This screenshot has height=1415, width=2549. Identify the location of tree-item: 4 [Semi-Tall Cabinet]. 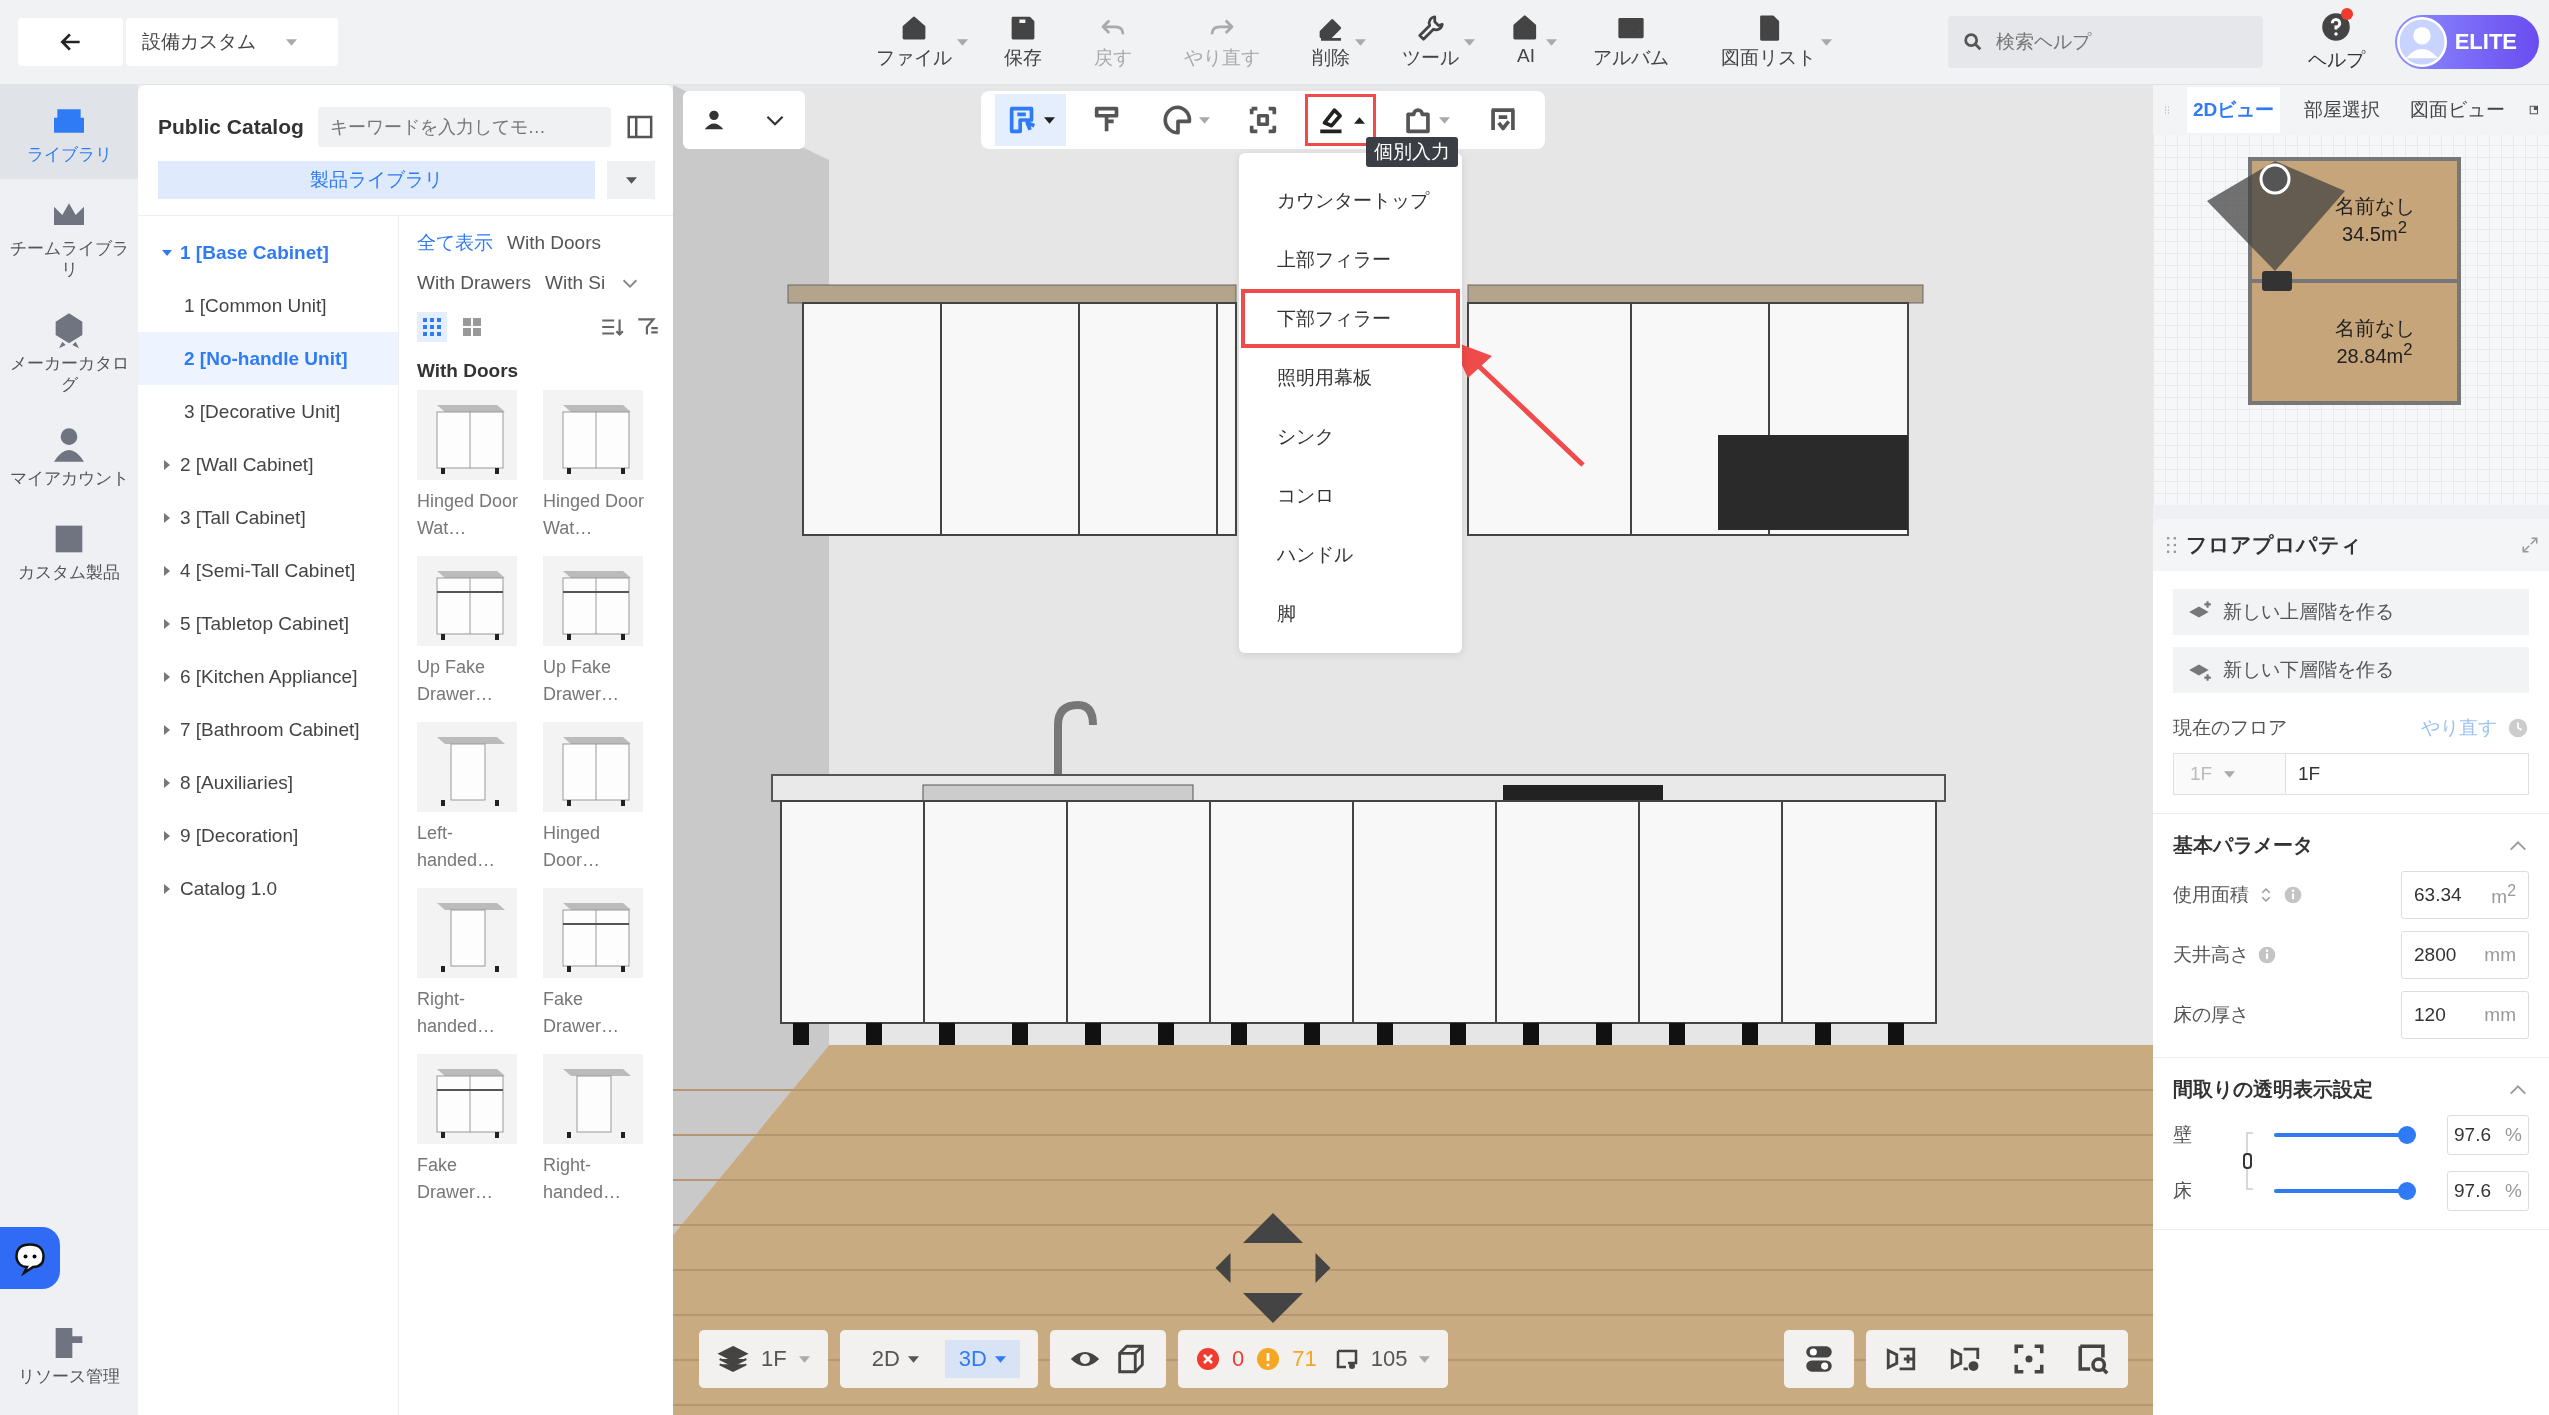
(268, 570).